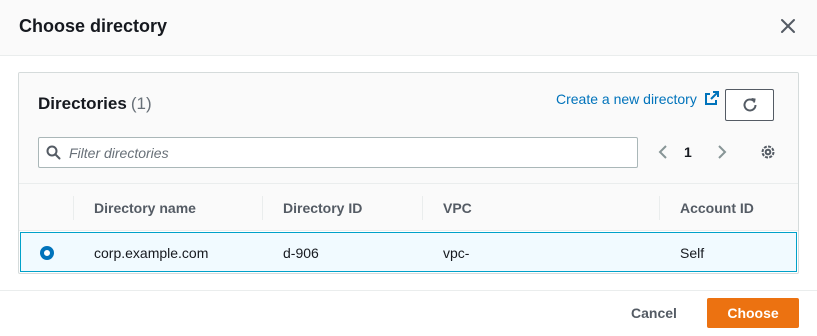  I want to click on modal-title: Choose directory, so click(93, 26).